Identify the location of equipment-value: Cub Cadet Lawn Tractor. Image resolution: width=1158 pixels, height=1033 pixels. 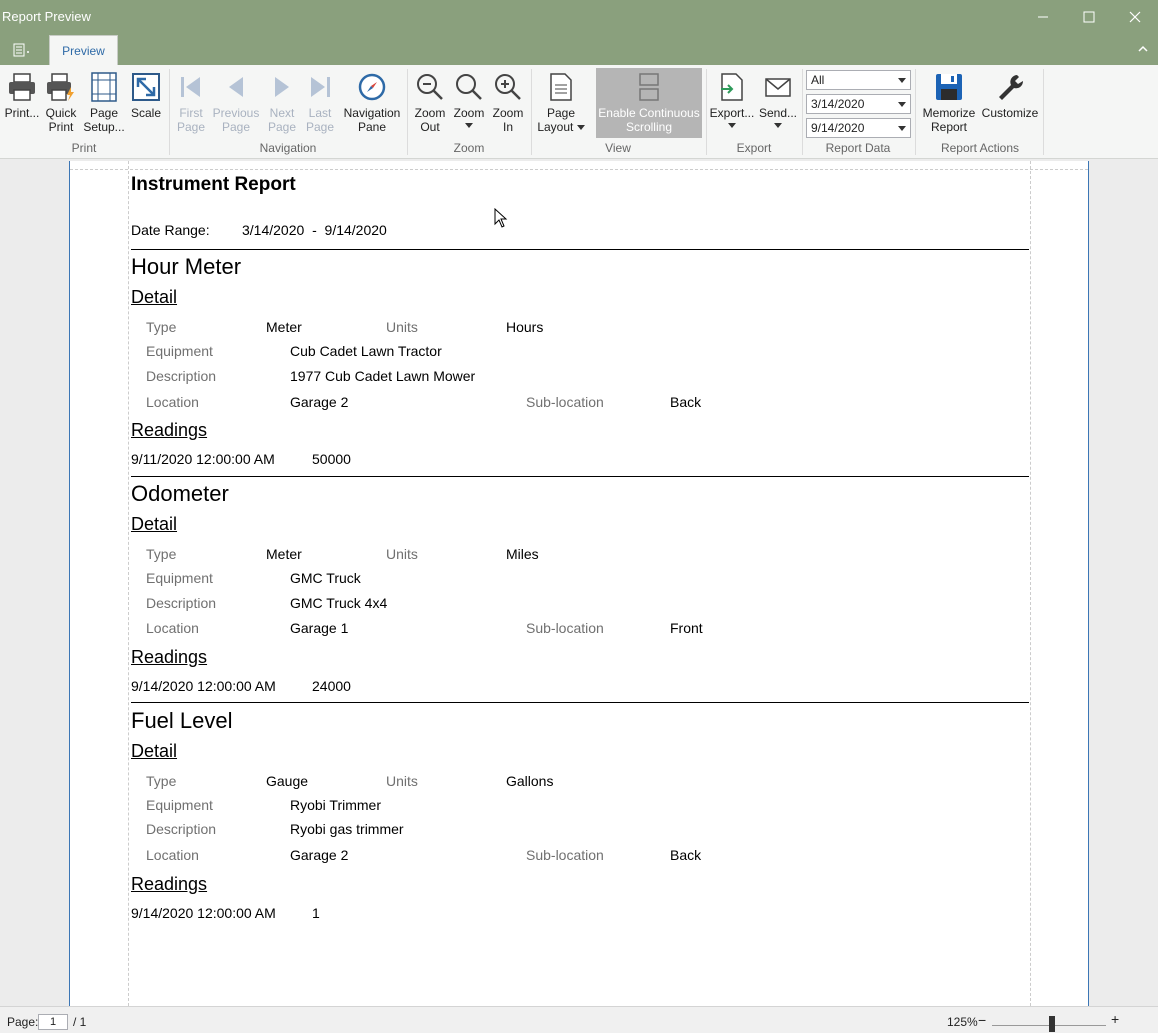
(366, 351).